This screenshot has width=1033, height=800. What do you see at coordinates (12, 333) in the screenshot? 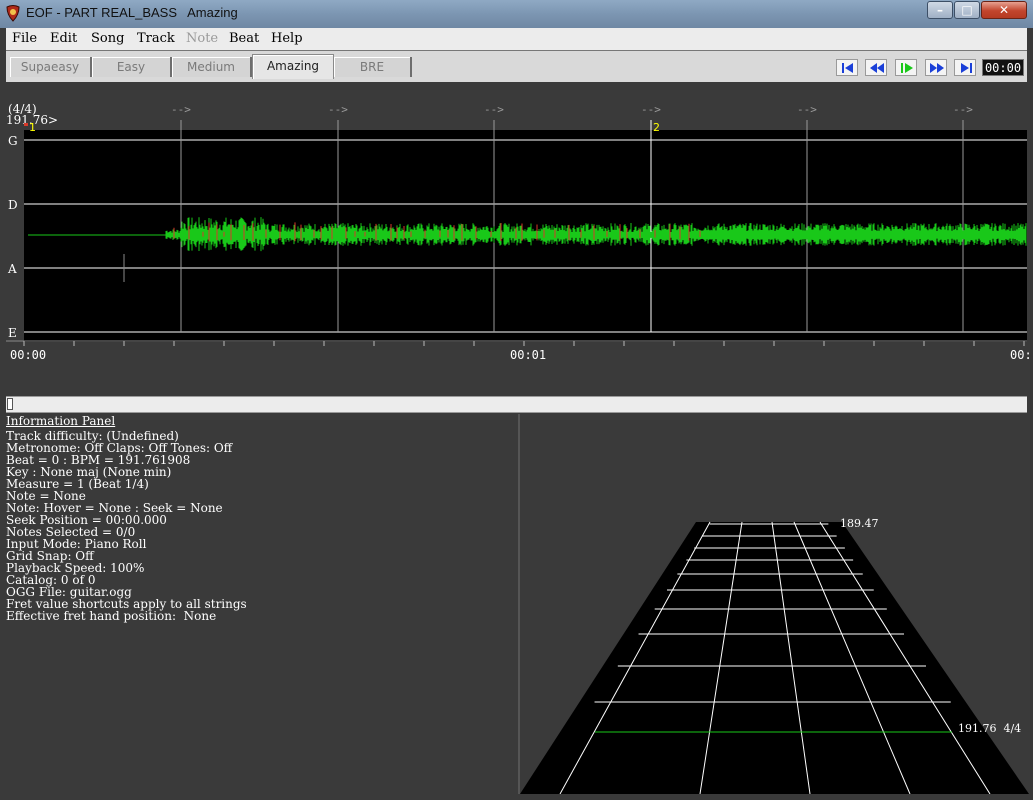
I see `string-label-e: E` at bounding box center [12, 333].